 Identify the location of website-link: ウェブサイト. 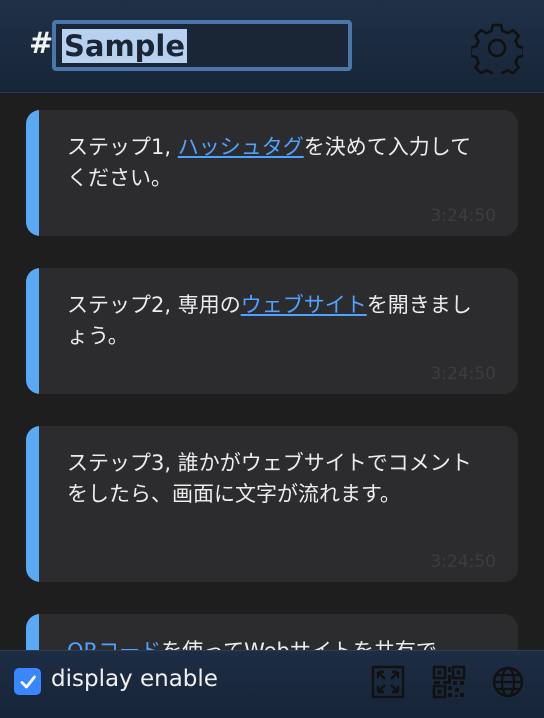
(304, 305).